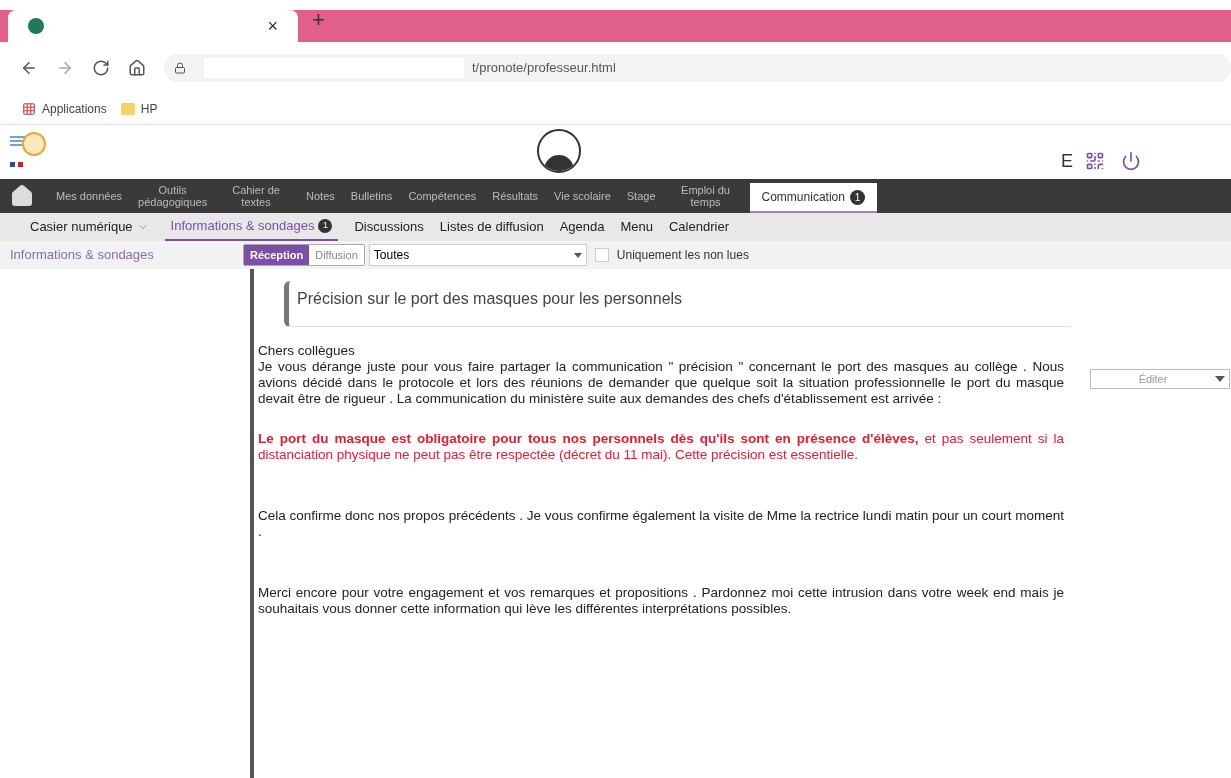  Describe the element at coordinates (544, 68) in the screenshot. I see `url-text: t/pronote/professeur.html` at that location.